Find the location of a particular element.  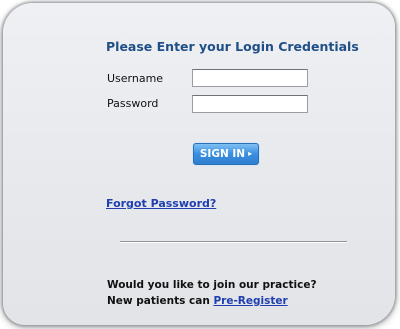

join-practice-text: Would you like to join our practice? is located at coordinates (212, 285).